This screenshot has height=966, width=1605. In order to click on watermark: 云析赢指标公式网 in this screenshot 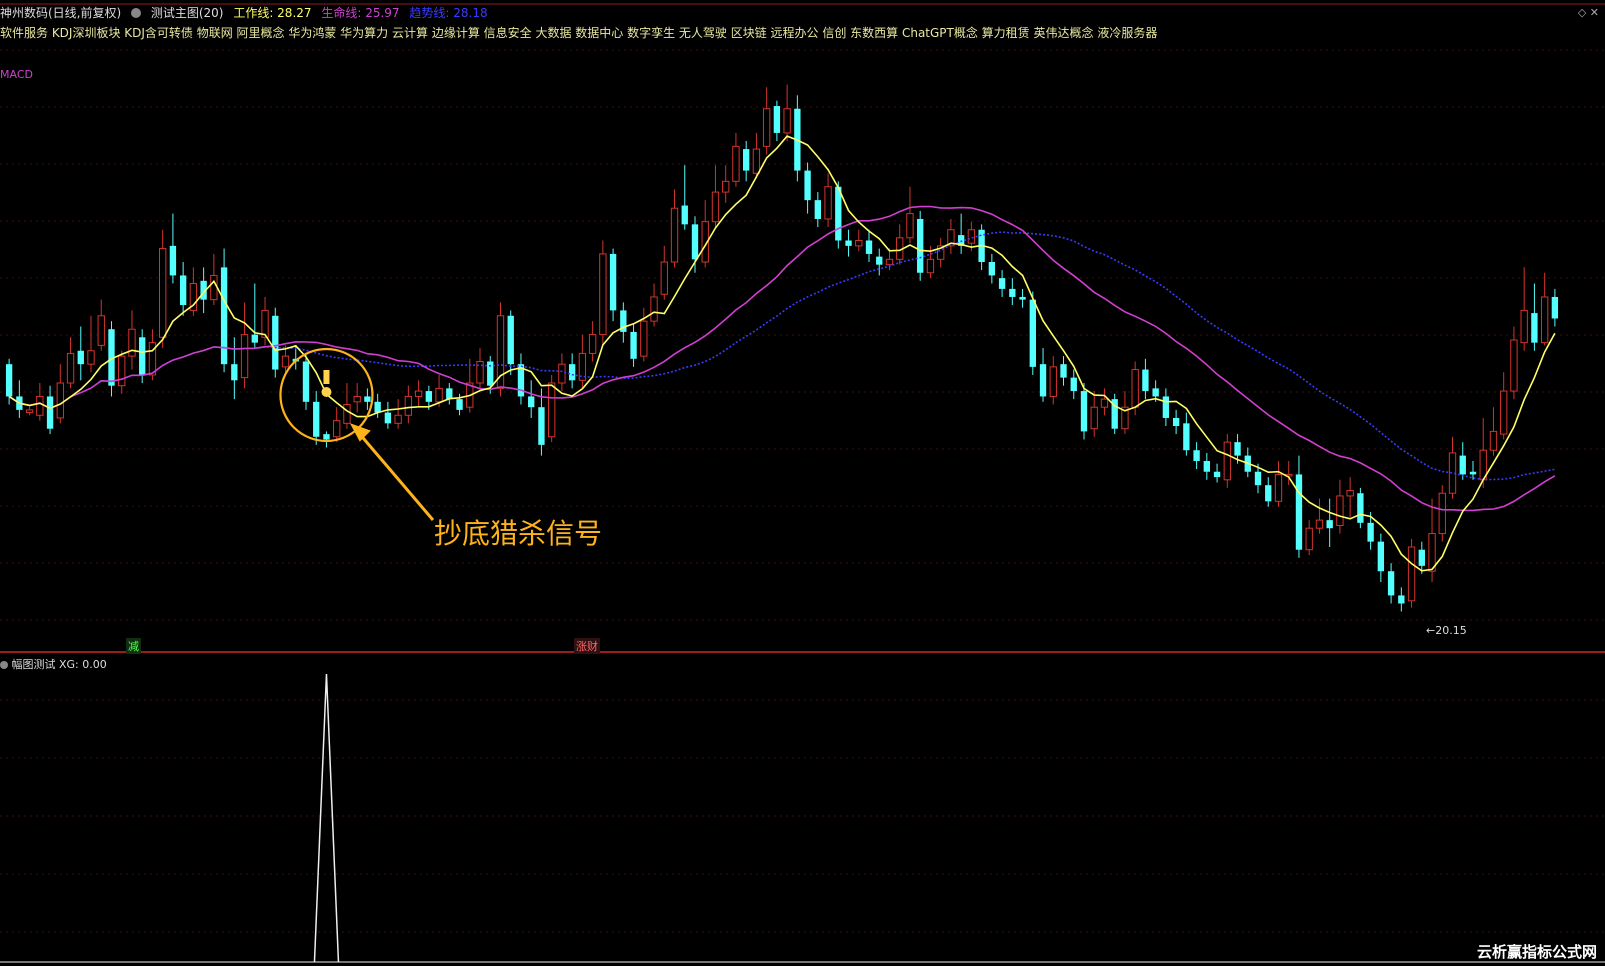, I will do `click(1536, 952)`.